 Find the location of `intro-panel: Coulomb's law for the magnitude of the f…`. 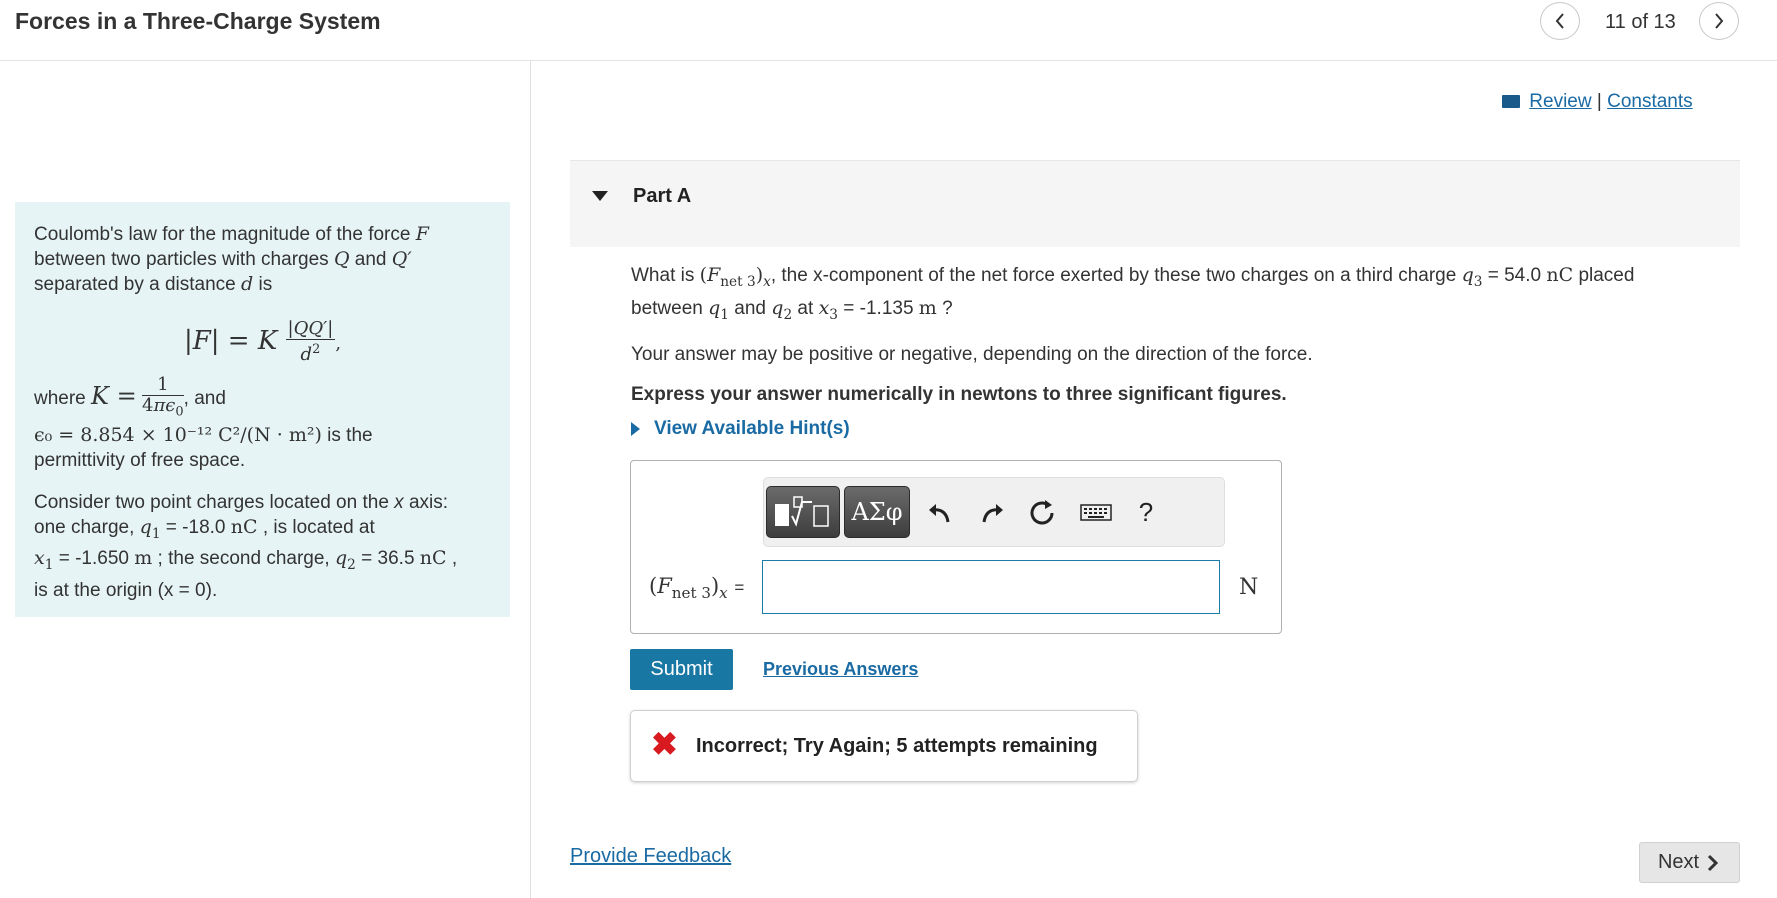

intro-panel: Coulomb's law for the magnitude of the f… is located at coordinates (262, 409).